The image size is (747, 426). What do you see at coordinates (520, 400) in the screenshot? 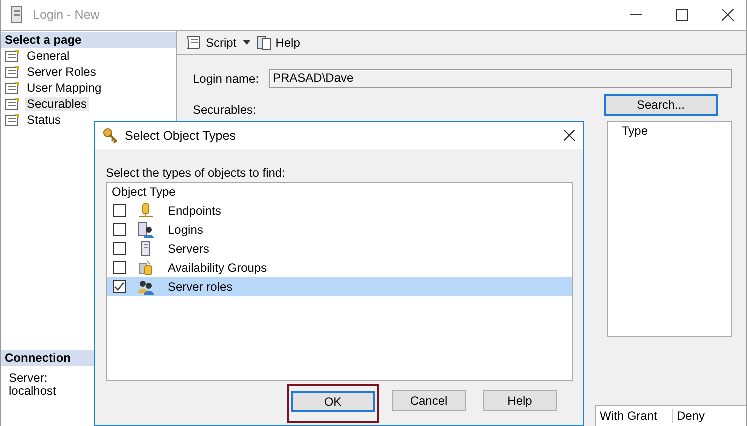
I see `dialog-button: Help` at bounding box center [520, 400].